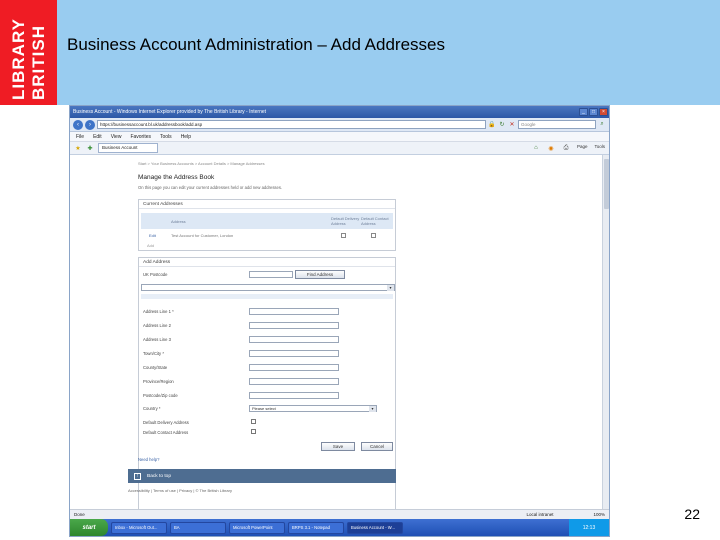  What do you see at coordinates (89, 527) in the screenshot?
I see `start-button: start` at bounding box center [89, 527].